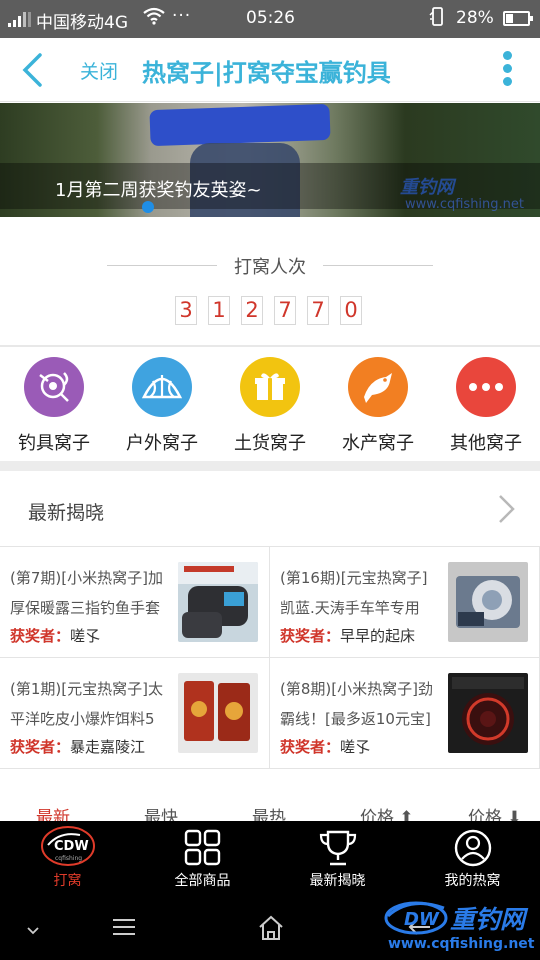 This screenshot has height=960, width=540. I want to click on sort-price-asc-tab: 价格 ⬆, so click(387, 812).